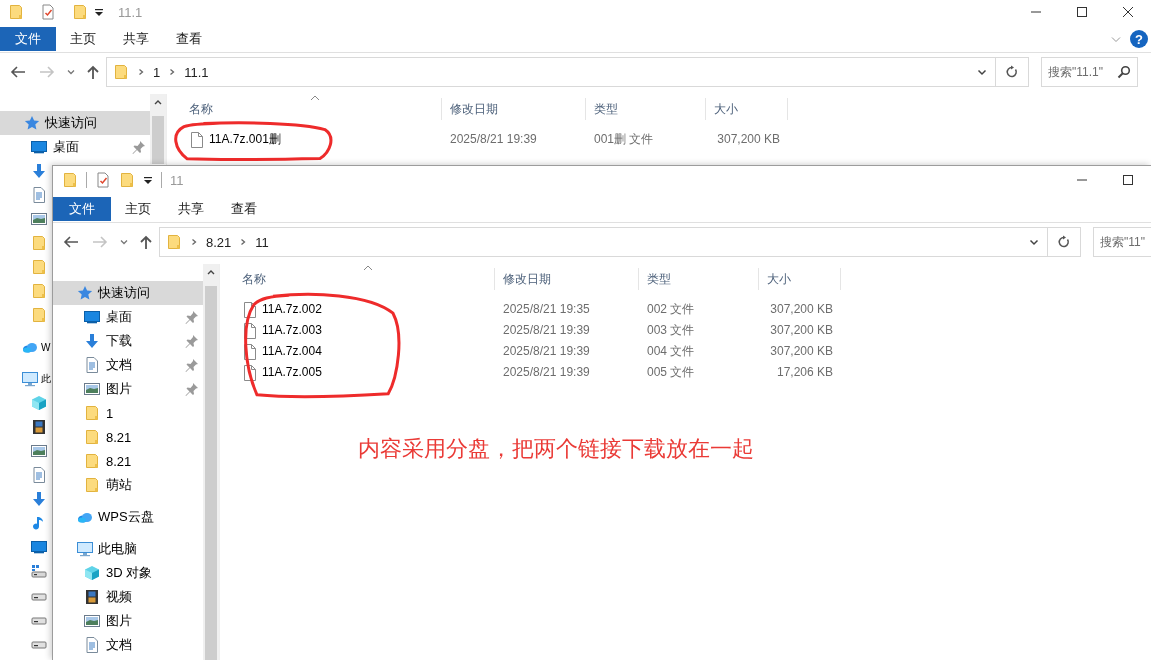 Image resolution: width=1151 pixels, height=660 pixels. I want to click on sidebar-item: 视频, so click(128, 597).